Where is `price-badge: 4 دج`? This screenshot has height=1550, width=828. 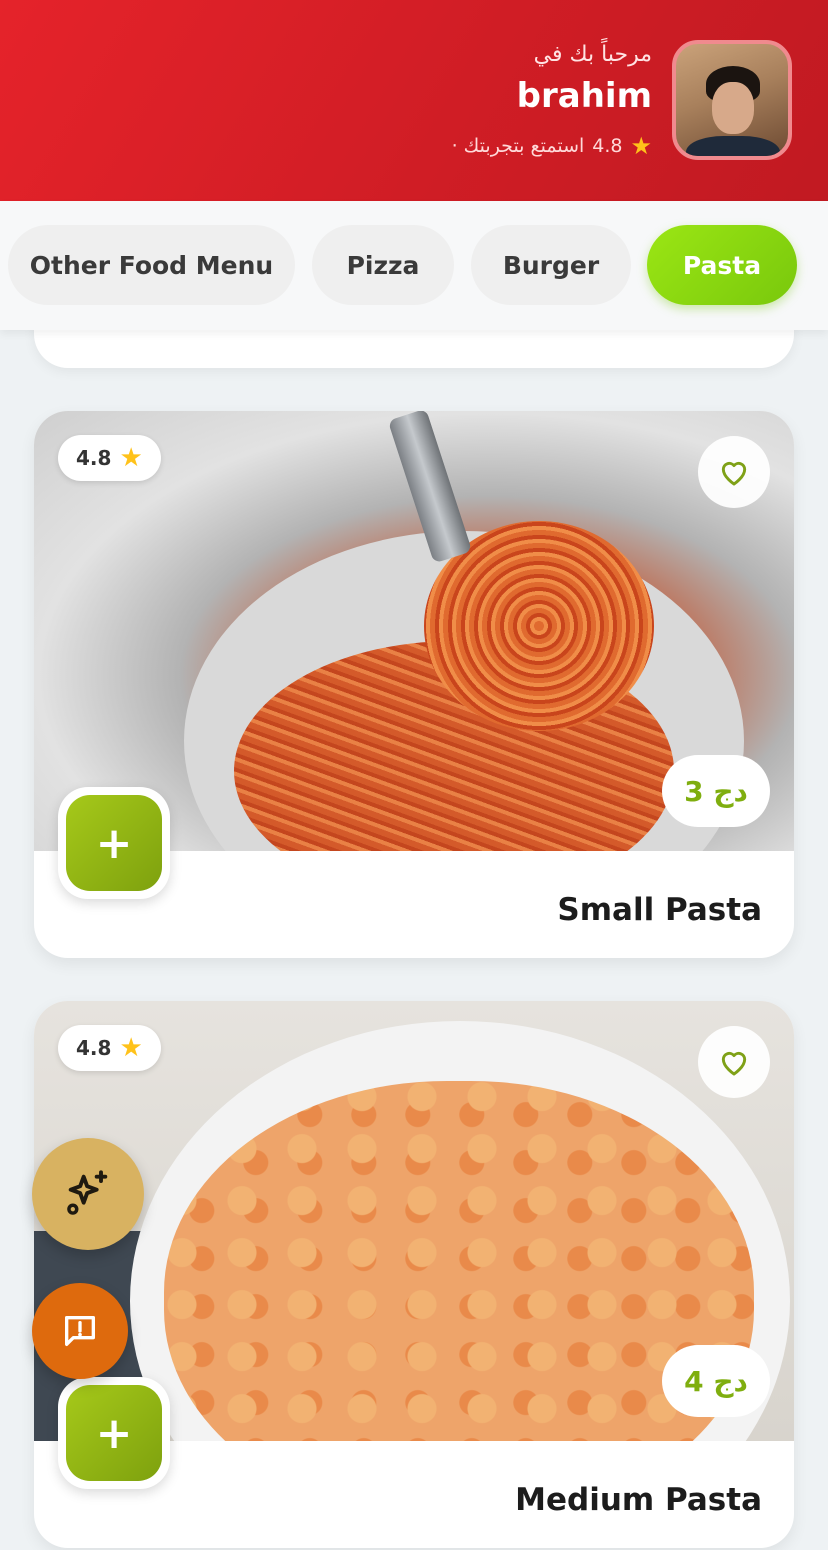
price-badge: 4 دج is located at coordinates (716, 1381).